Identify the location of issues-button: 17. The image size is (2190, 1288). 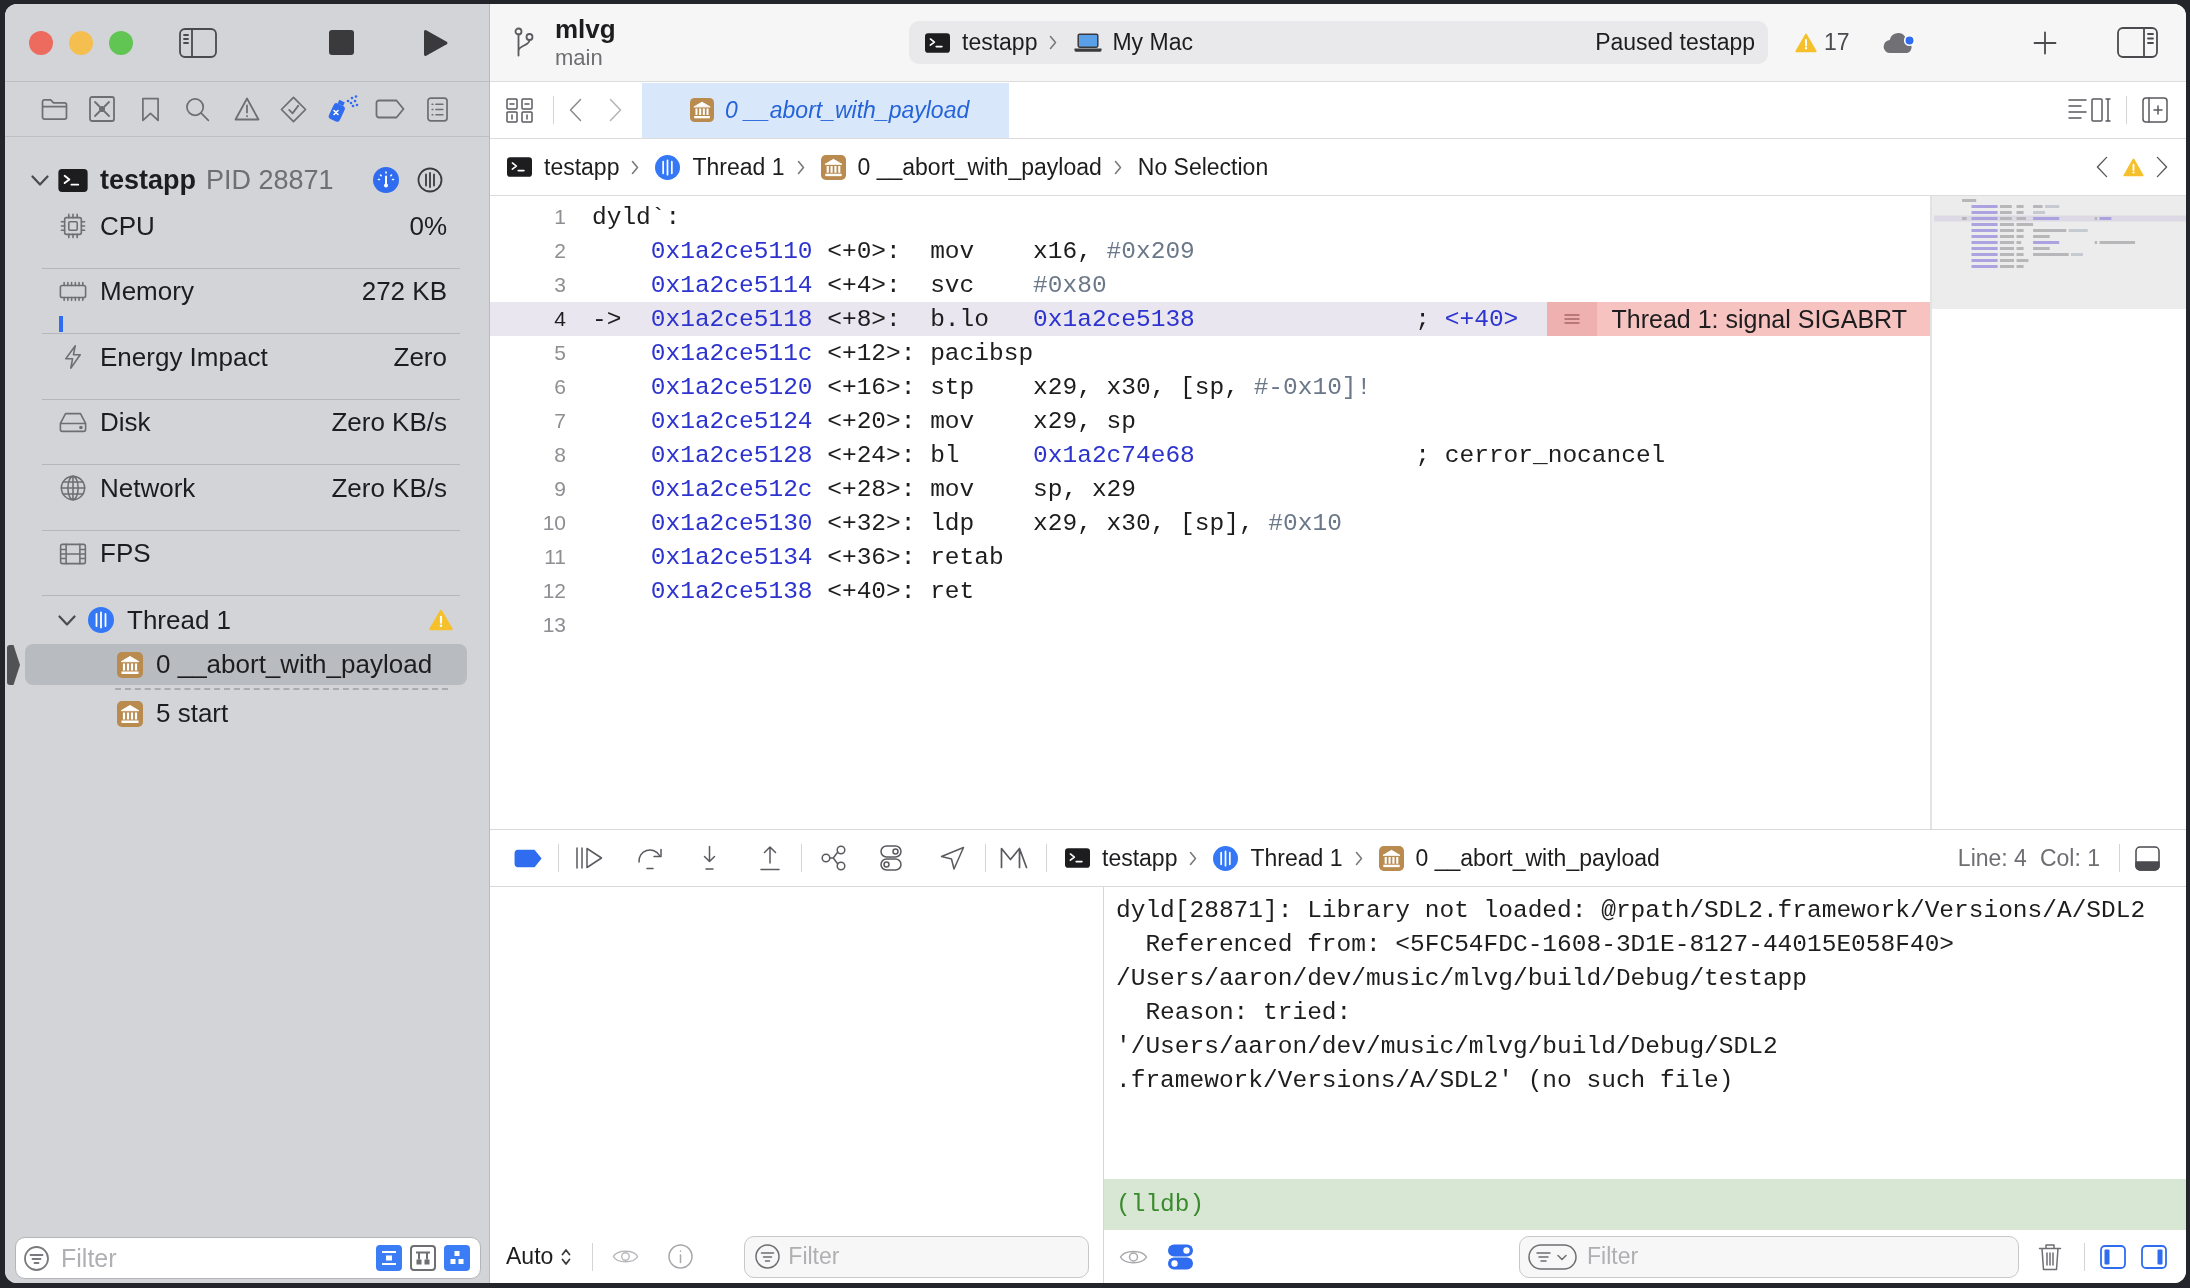
(1822, 42).